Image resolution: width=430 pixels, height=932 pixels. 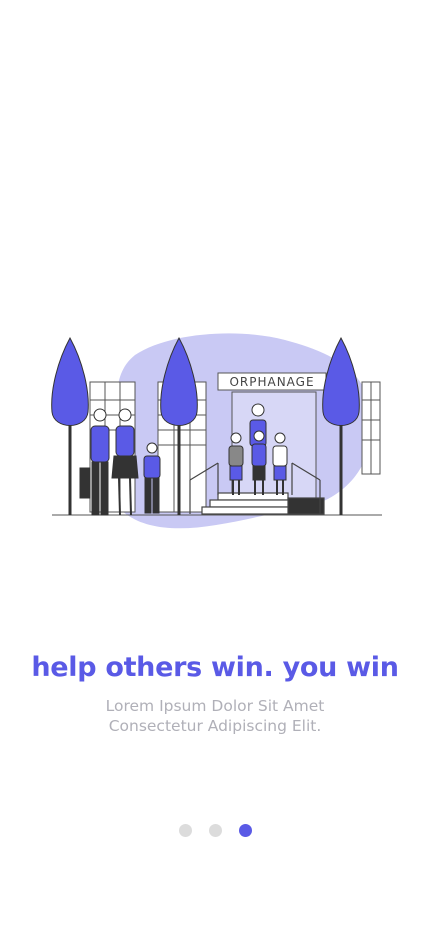 What do you see at coordinates (215, 667) in the screenshot?
I see `onboarding-title: help others win. you win` at bounding box center [215, 667].